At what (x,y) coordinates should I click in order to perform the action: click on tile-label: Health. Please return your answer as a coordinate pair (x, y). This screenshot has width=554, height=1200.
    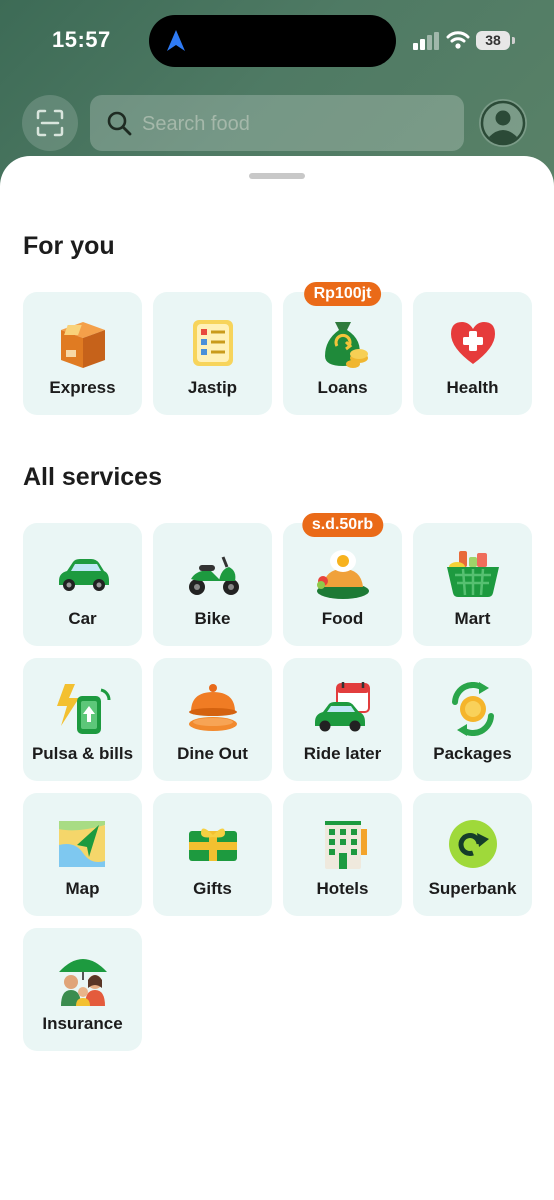
    Looking at the image, I should click on (472, 387).